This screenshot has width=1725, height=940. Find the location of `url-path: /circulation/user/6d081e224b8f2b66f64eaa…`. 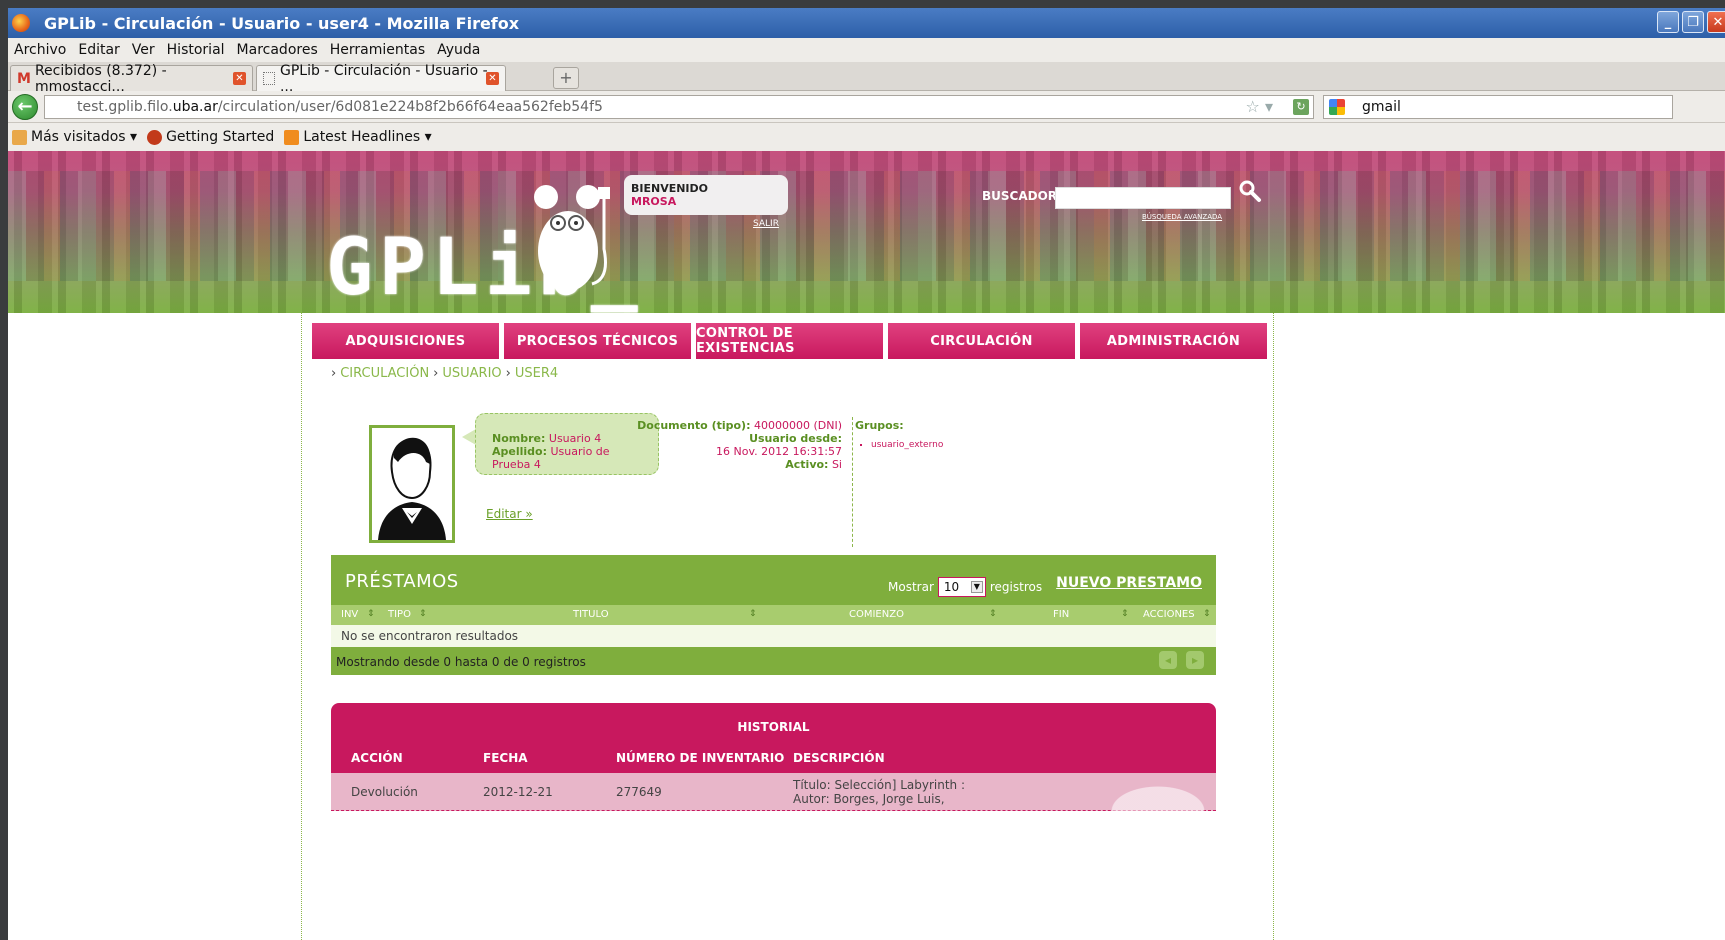

url-path: /circulation/user/6d081e224b8f2b66f64eaa… is located at coordinates (410, 107).